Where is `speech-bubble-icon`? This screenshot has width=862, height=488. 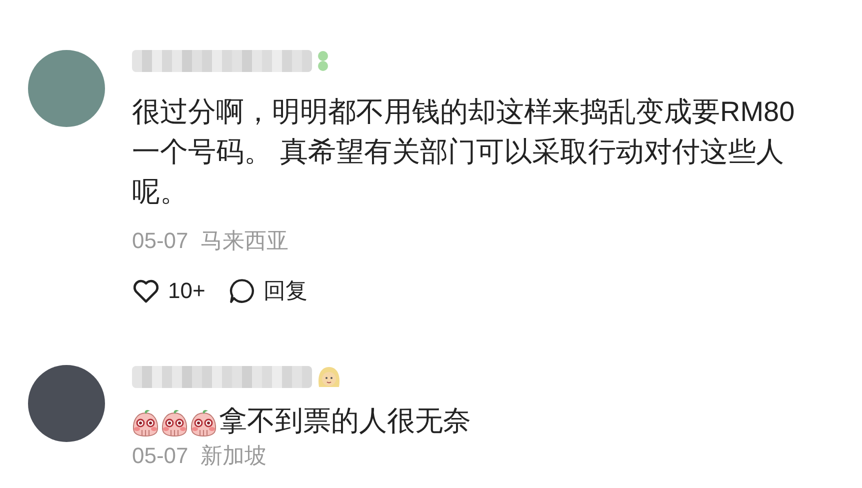 speech-bubble-icon is located at coordinates (242, 291).